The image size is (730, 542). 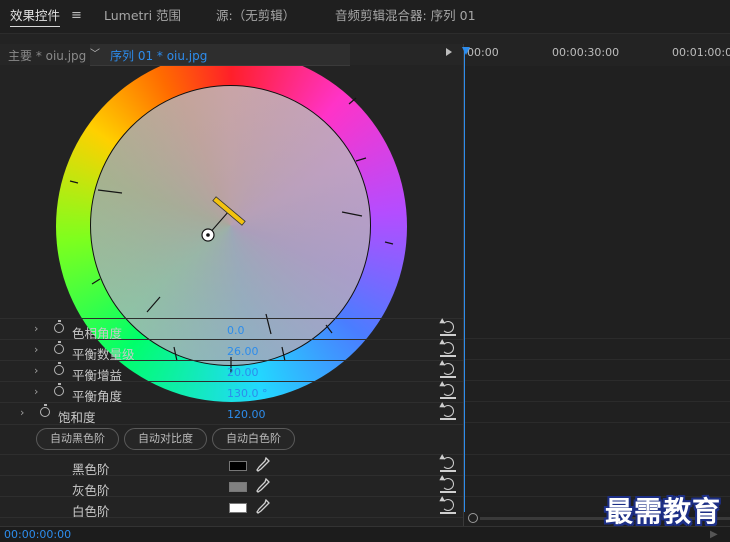 I want to click on effect-controls-clip-header: 主要 * oiu.jpg ﹀ 序列 01 * oiu.jpg, so click(x=231, y=55).